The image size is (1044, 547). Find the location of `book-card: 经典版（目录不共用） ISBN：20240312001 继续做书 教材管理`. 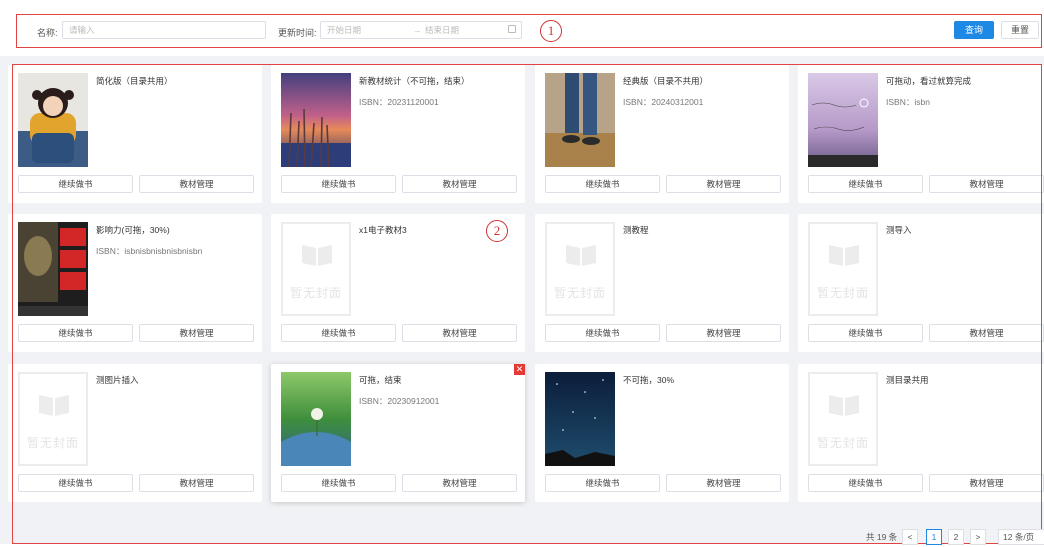

book-card: 经典版（目录不共用） ISBN：20240312001 继续做书 教材管理 is located at coordinates (662, 134).